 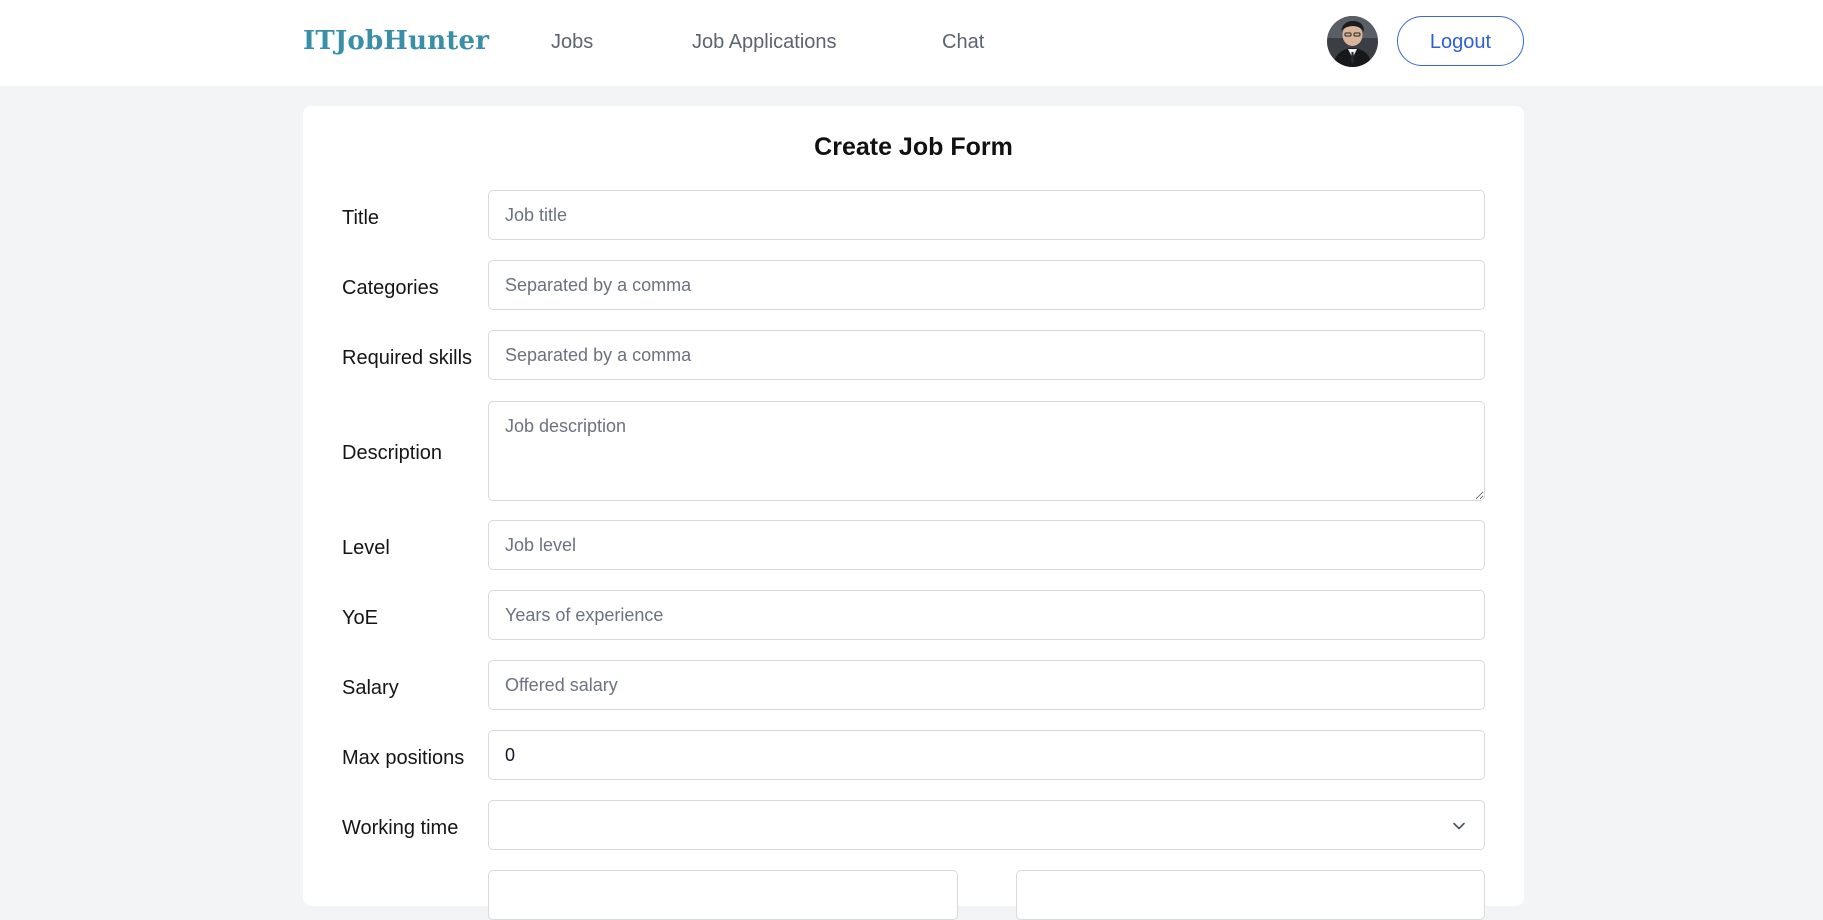 What do you see at coordinates (913, 147) in the screenshot?
I see `form-title: Create Job Form` at bounding box center [913, 147].